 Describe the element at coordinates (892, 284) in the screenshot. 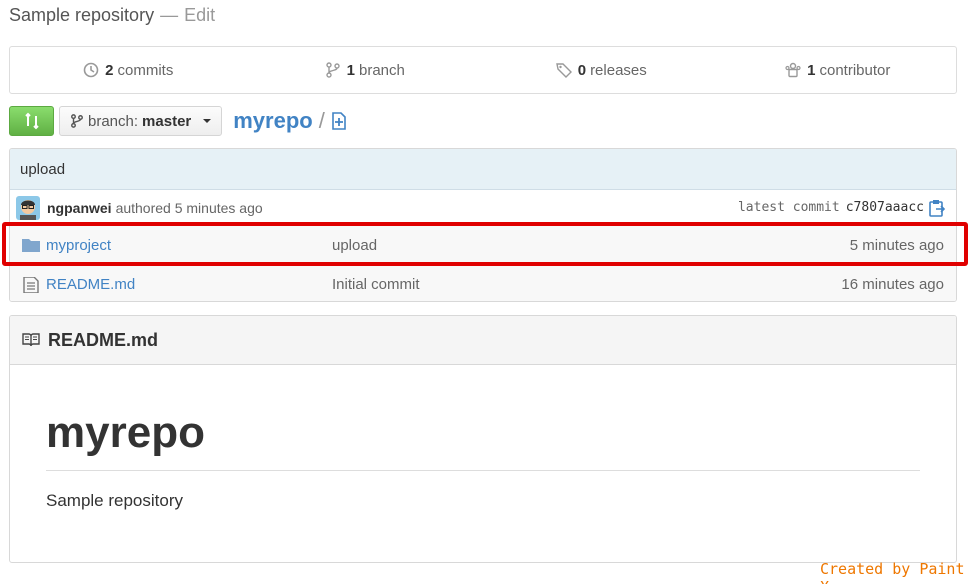

I see `file-age: 16 minutes ago` at that location.